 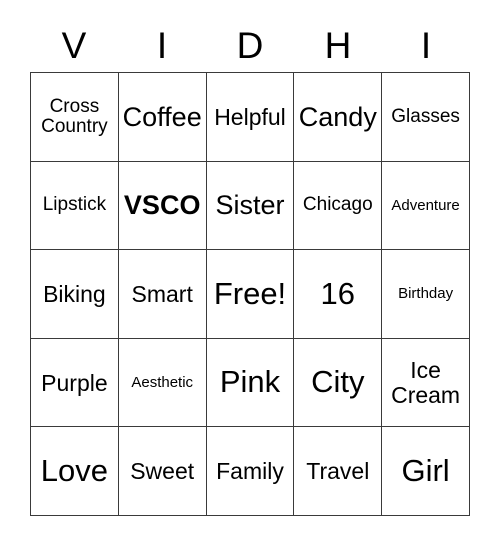 I want to click on bingo-cell: Cross Country, so click(x=75, y=117).